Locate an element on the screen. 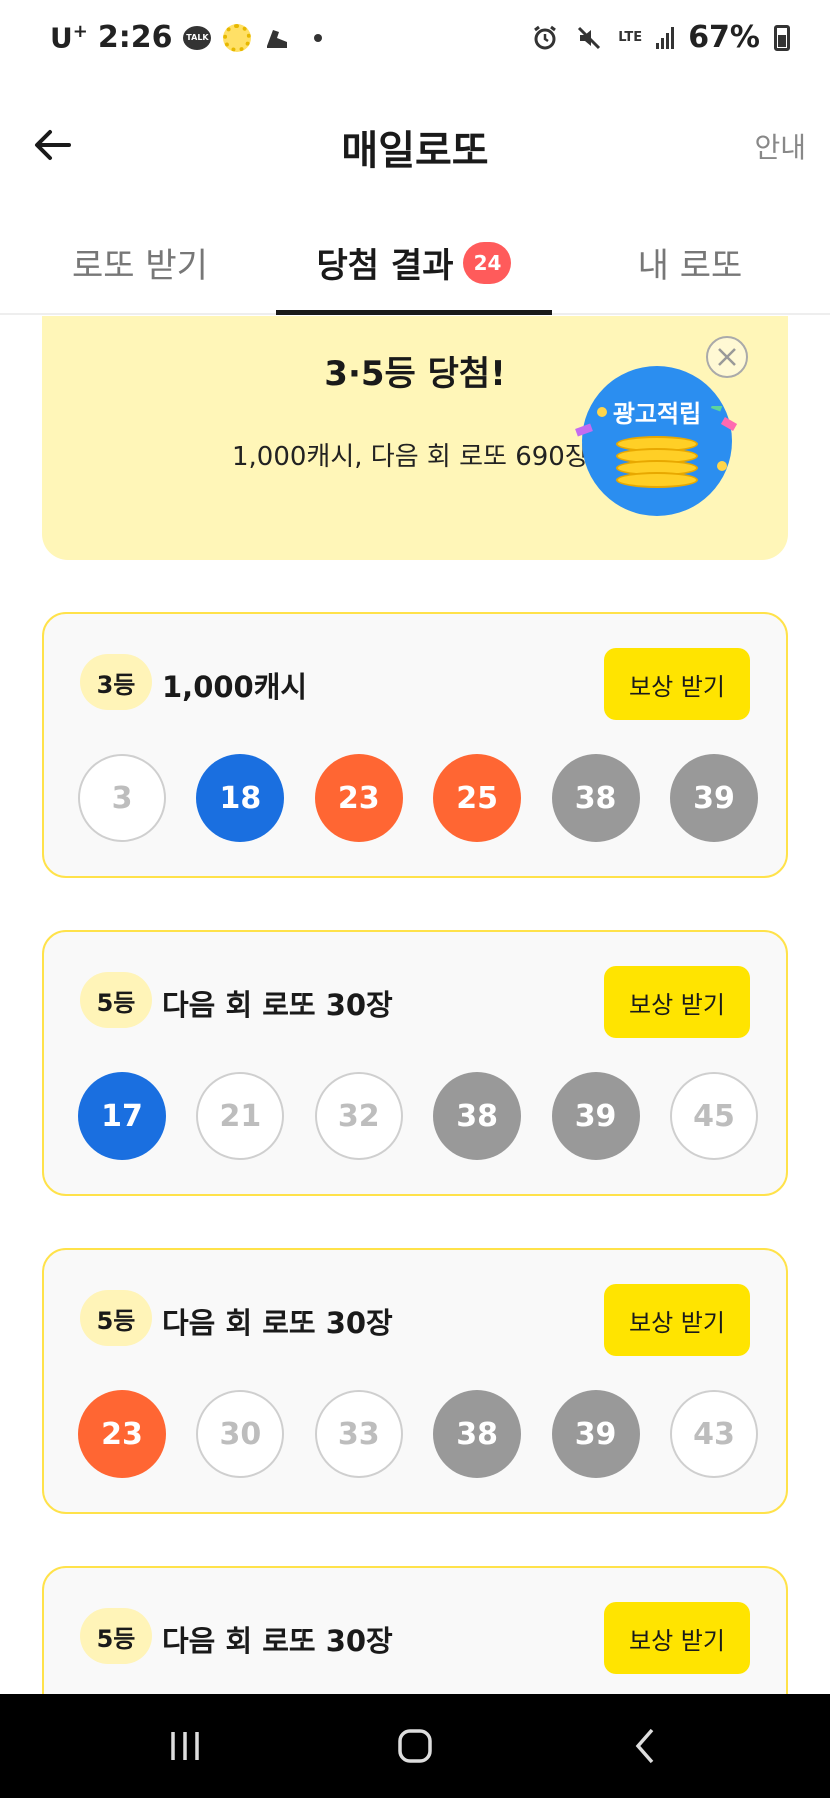 The width and height of the screenshot is (830, 1798). tab-get-lotto: 로또 받기 is located at coordinates (140, 262).